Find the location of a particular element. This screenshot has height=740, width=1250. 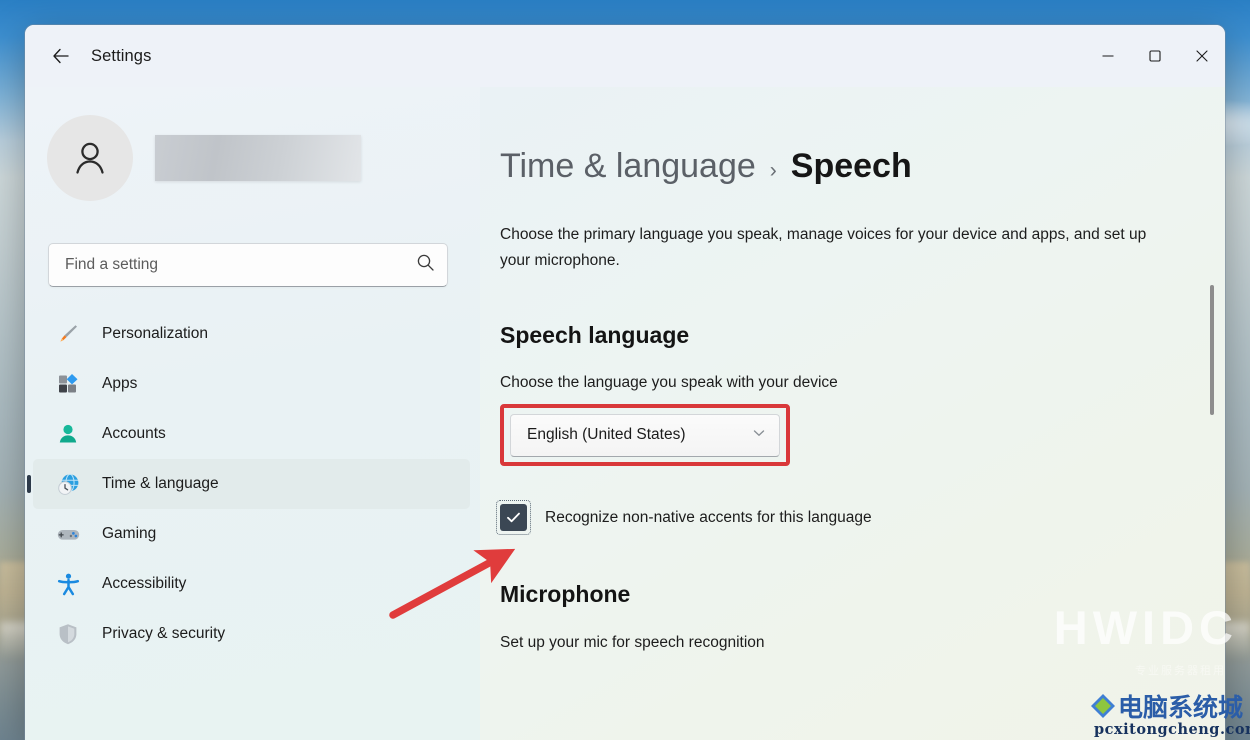

speech-language-dropdown: English (United States) is located at coordinates (645, 435).